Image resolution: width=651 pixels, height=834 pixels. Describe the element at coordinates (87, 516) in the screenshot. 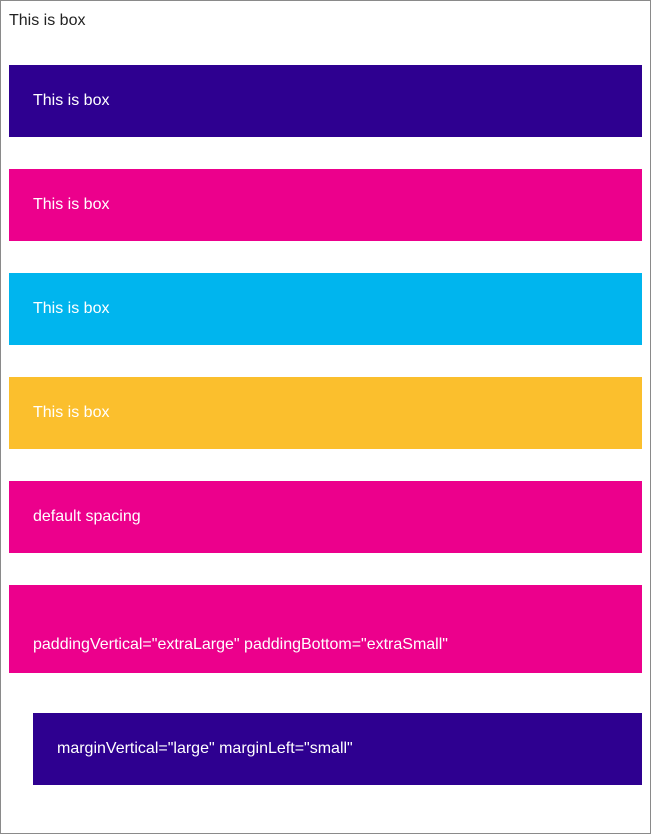

I see `default-spacing-label: default spacing` at that location.